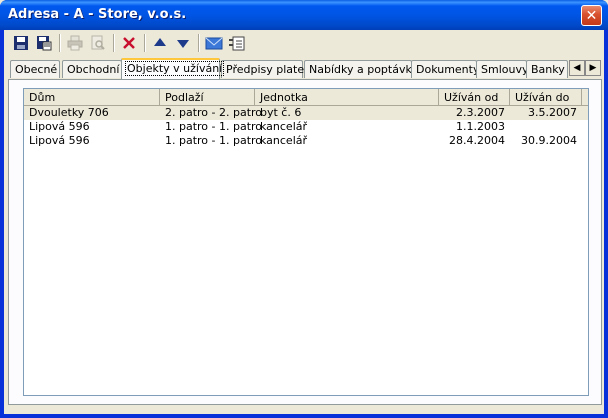 This screenshot has height=418, width=608. I want to click on save-close-icon, so click(44, 43).